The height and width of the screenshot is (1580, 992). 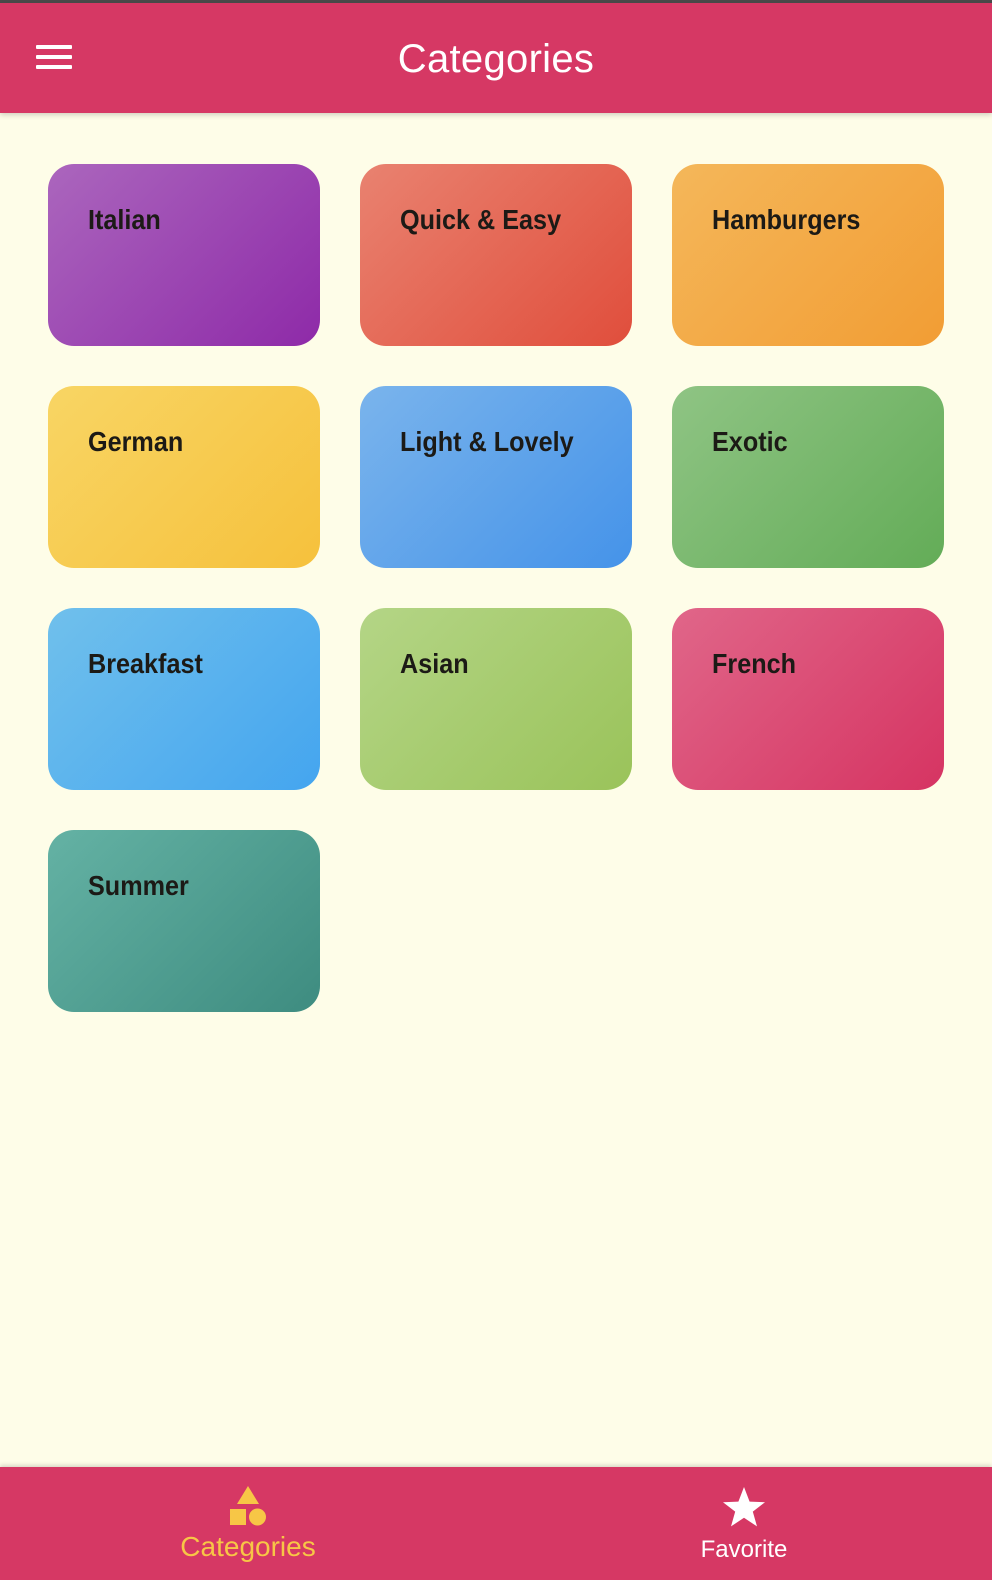 What do you see at coordinates (744, 1549) in the screenshot?
I see `nav-label-favorite: Favorite` at bounding box center [744, 1549].